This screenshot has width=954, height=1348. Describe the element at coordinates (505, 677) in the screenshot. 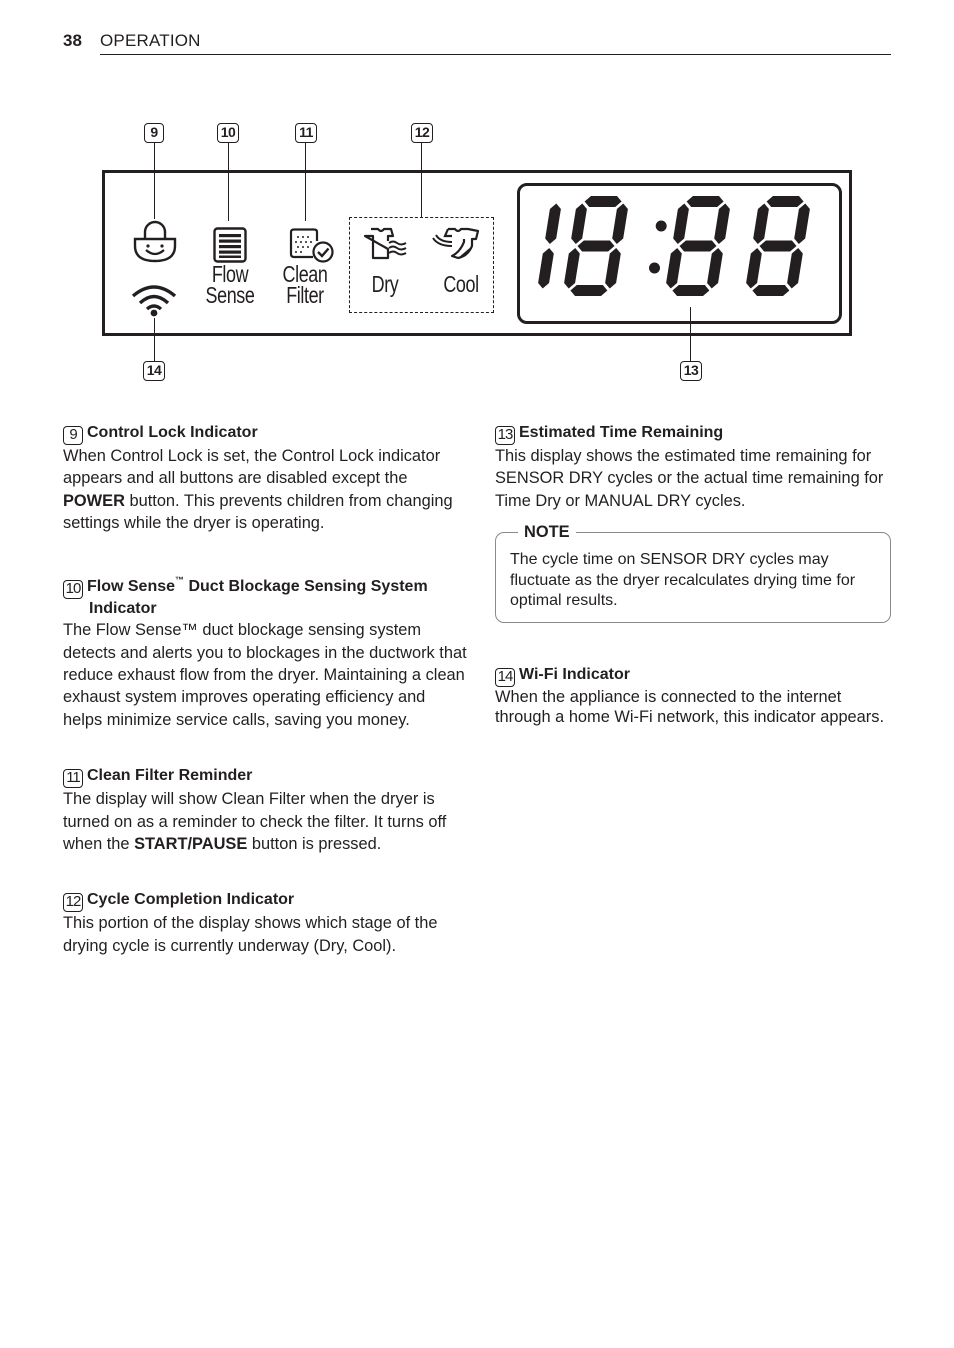

I see `item-number-badge: 14` at that location.